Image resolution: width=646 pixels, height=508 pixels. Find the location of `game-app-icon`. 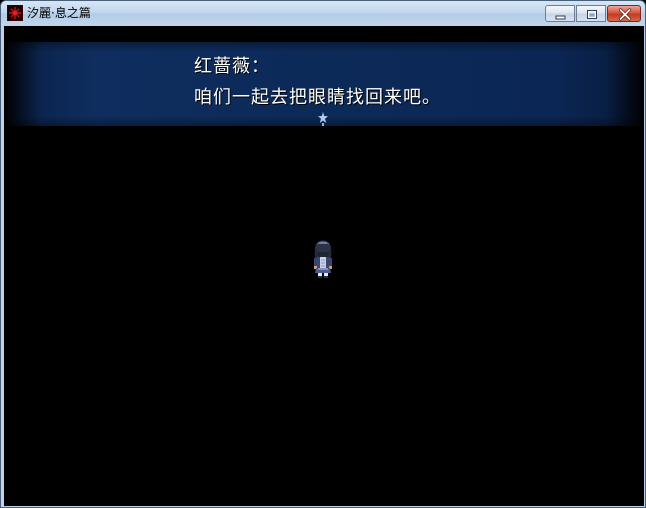

game-app-icon is located at coordinates (15, 13).